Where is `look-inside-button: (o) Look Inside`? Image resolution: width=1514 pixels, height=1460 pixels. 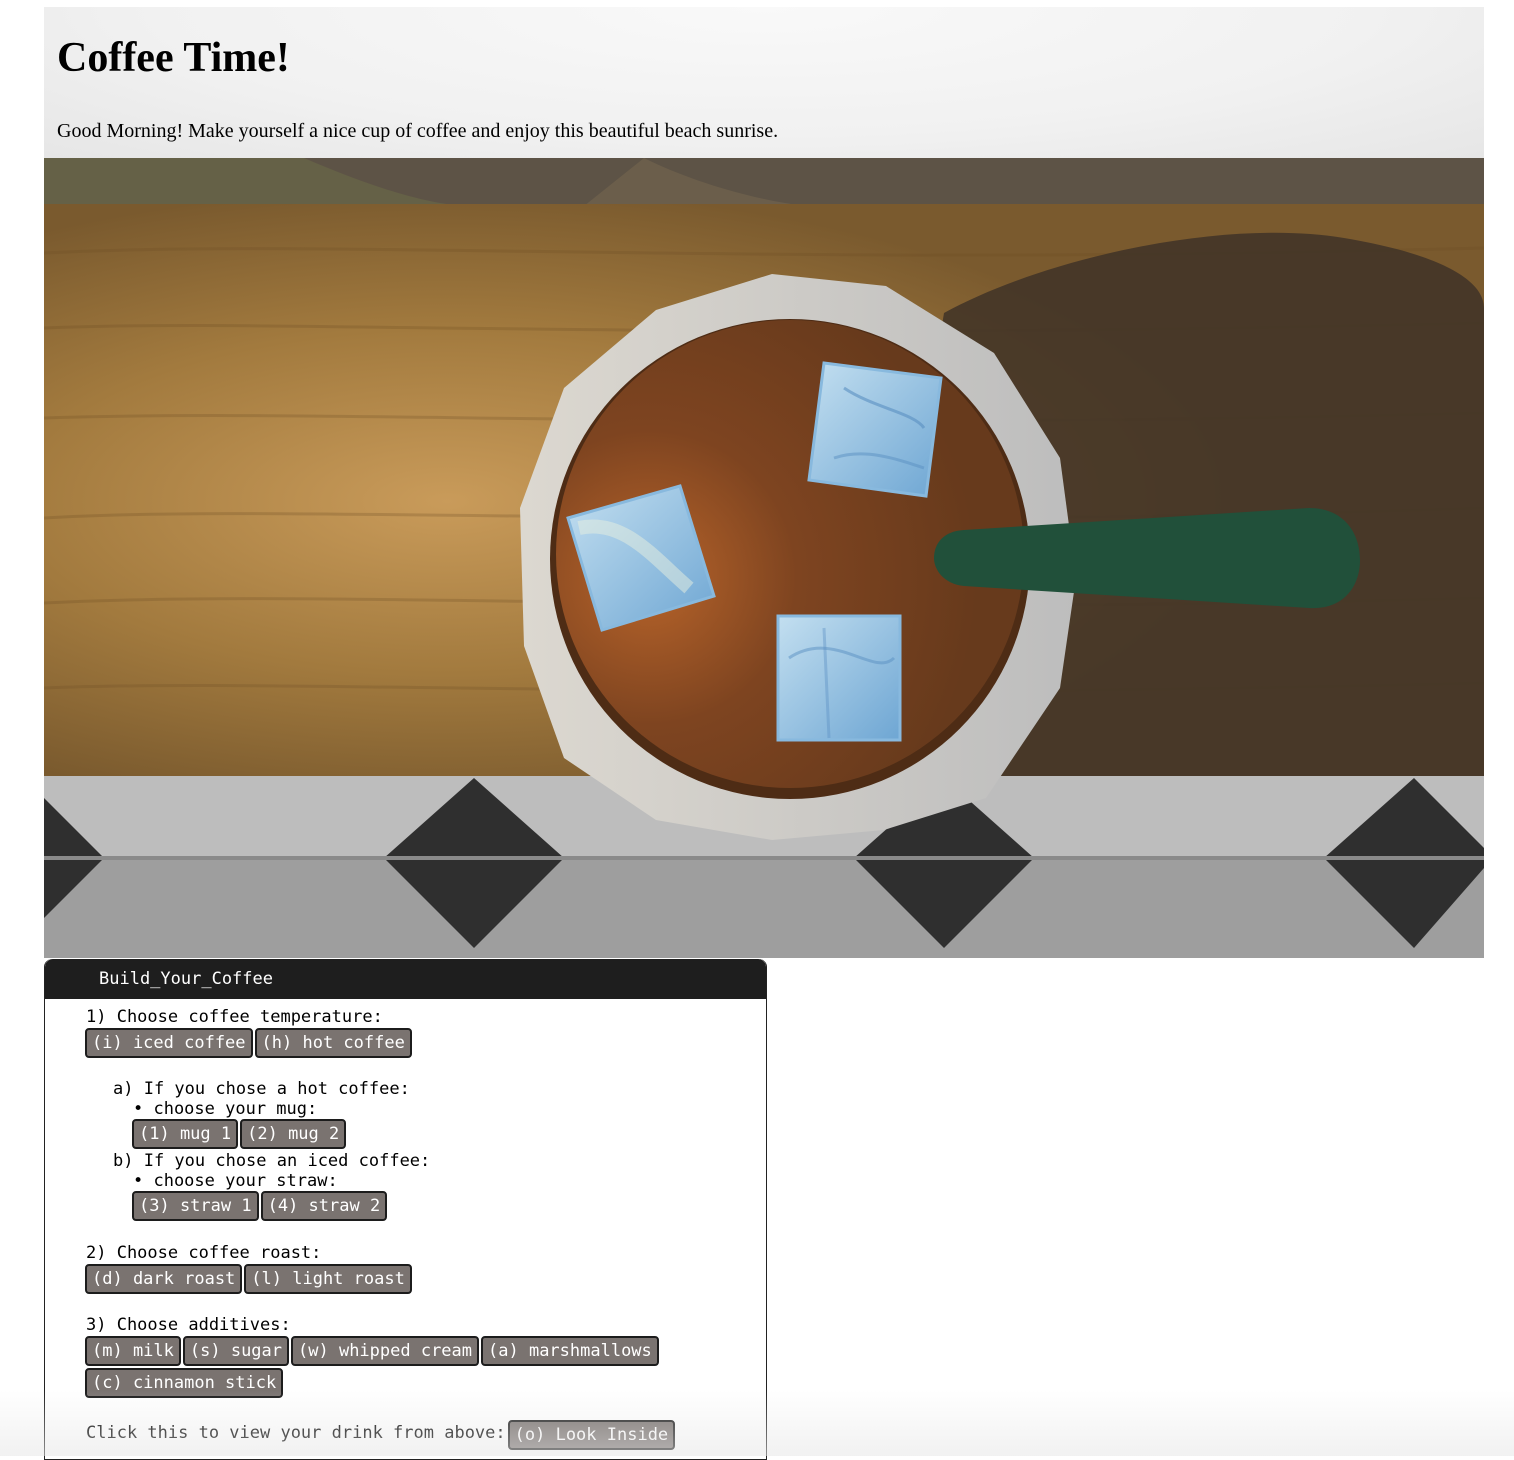
look-inside-button: (o) Look Inside is located at coordinates (591, 1435).